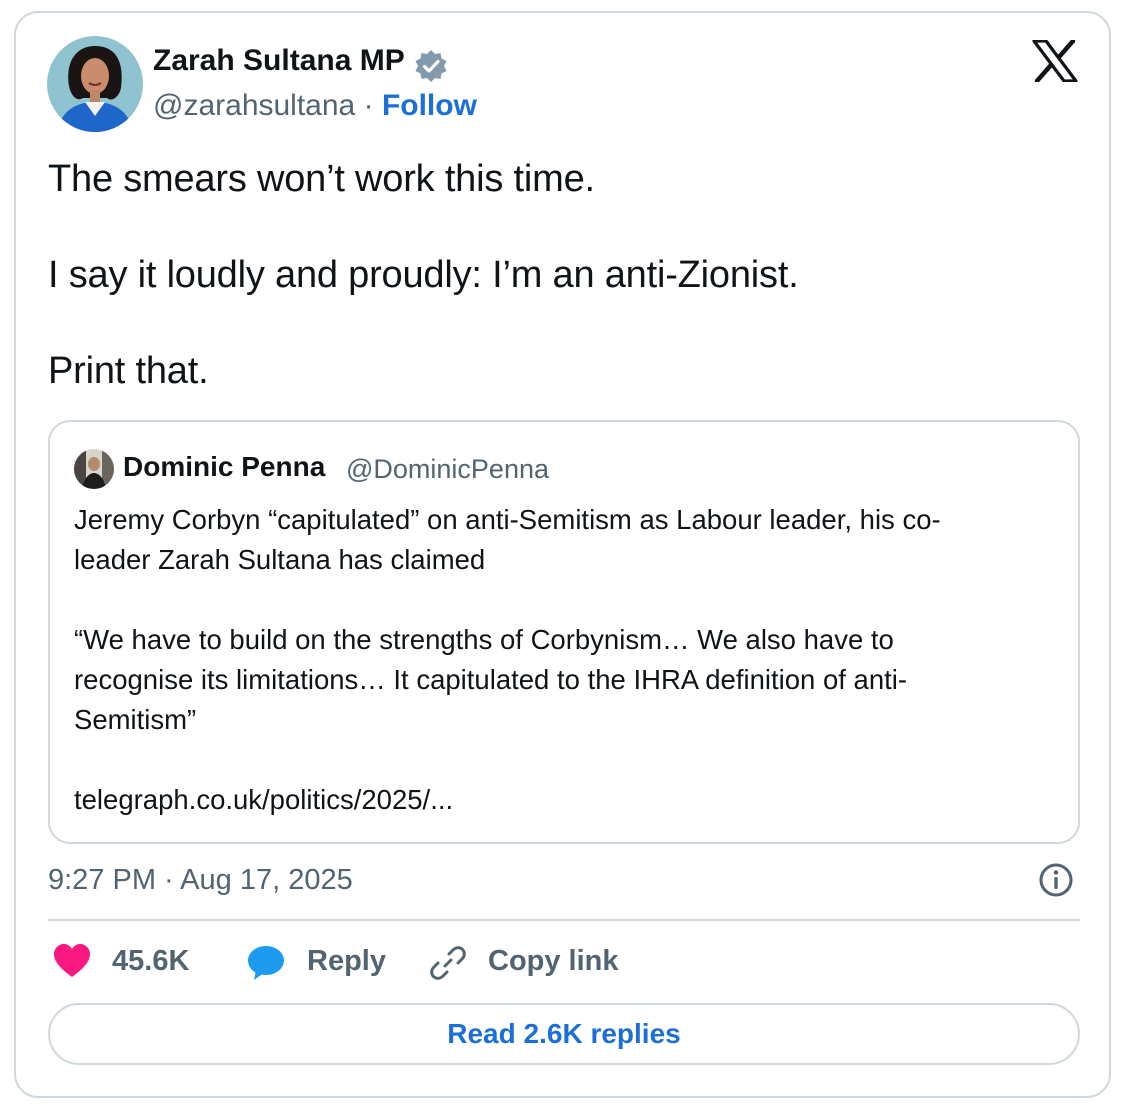 This screenshot has width=1122, height=1106. Describe the element at coordinates (1056, 880) in the screenshot. I see `info-icon` at that location.